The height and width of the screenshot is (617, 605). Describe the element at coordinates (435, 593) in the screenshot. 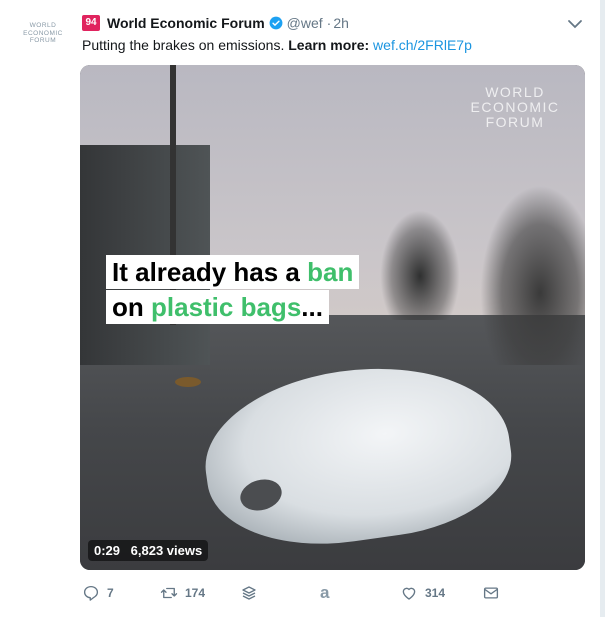

I see `like-count: 314` at that location.